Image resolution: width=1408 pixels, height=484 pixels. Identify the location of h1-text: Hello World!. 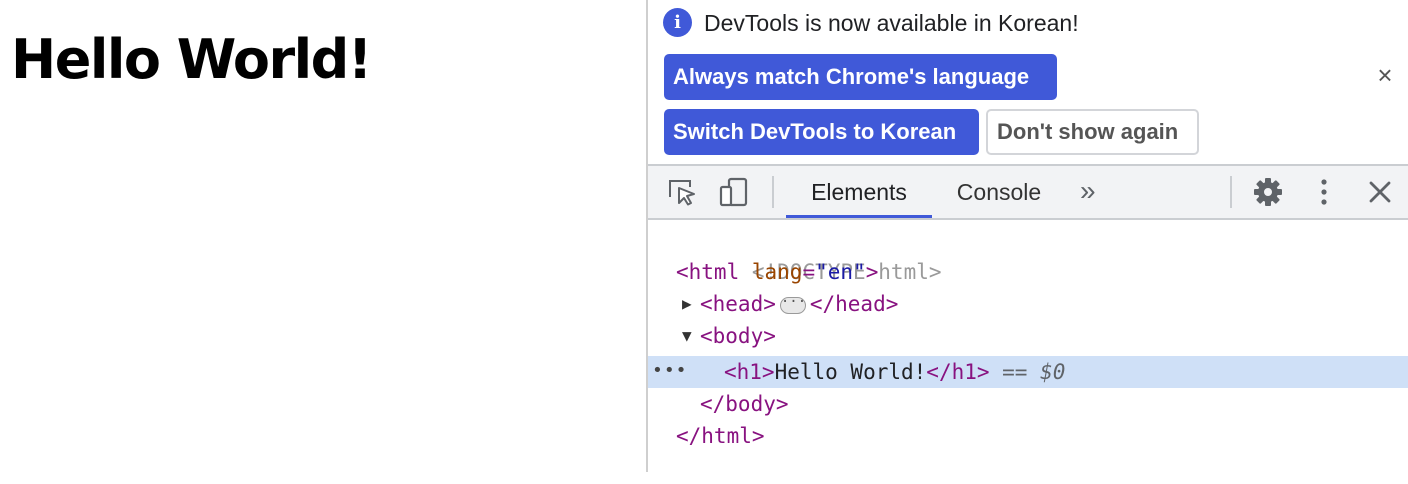
(850, 372).